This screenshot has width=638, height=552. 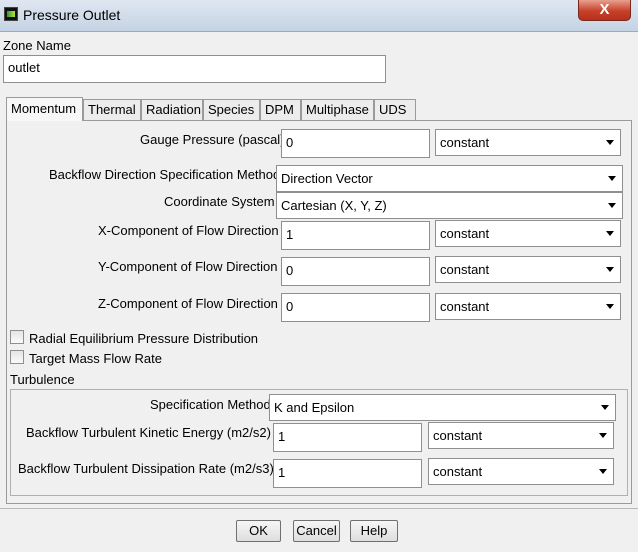 I want to click on specification-method-label: Specification Method, so click(x=210, y=404).